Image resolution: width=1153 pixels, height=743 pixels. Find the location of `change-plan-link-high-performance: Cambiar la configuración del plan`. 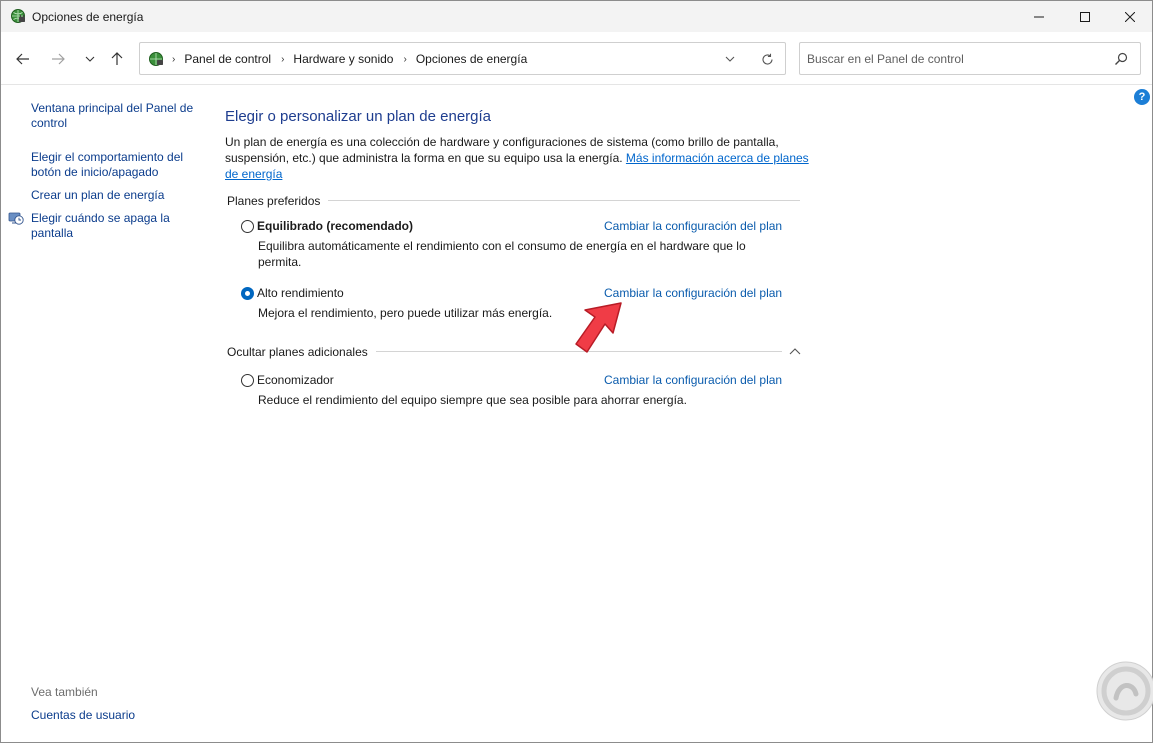

change-plan-link-high-performance: Cambiar la configuración del plan is located at coordinates (693, 293).